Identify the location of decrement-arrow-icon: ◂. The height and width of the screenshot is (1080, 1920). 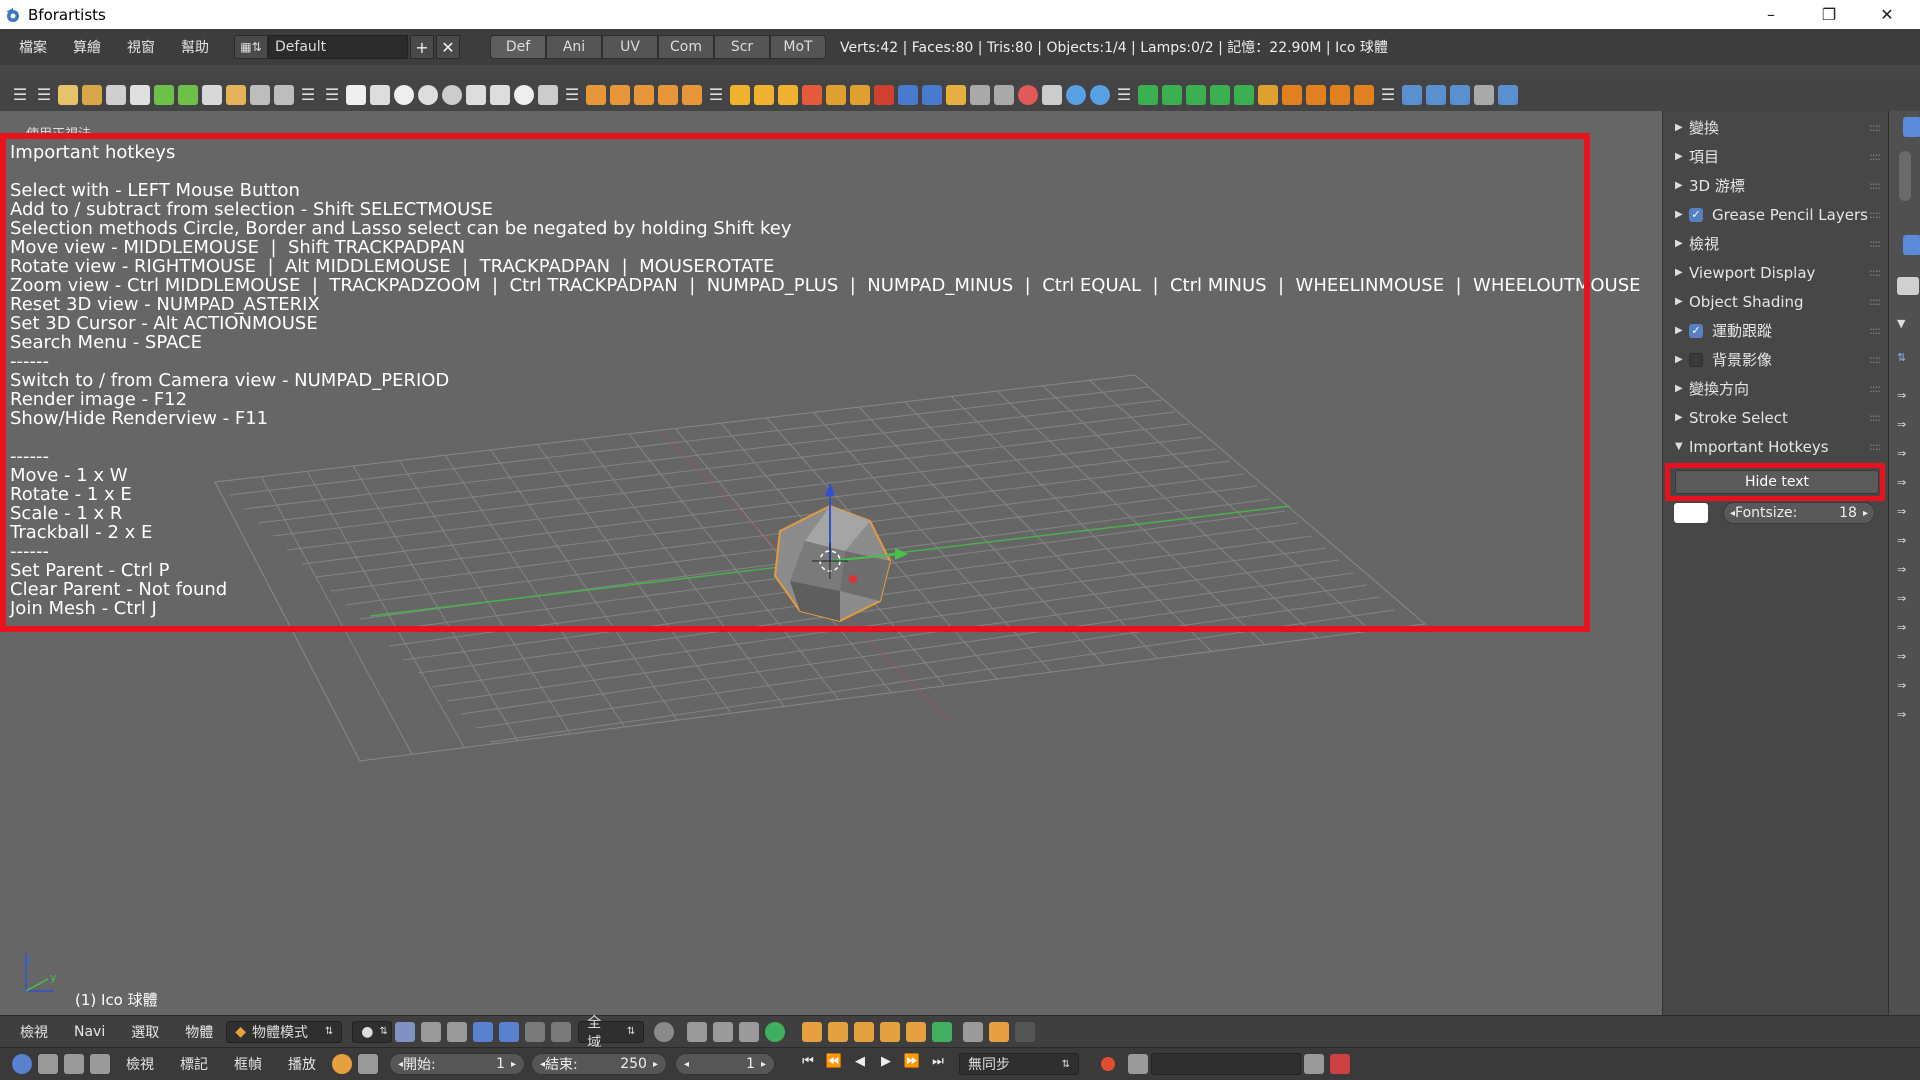
(686, 1064).